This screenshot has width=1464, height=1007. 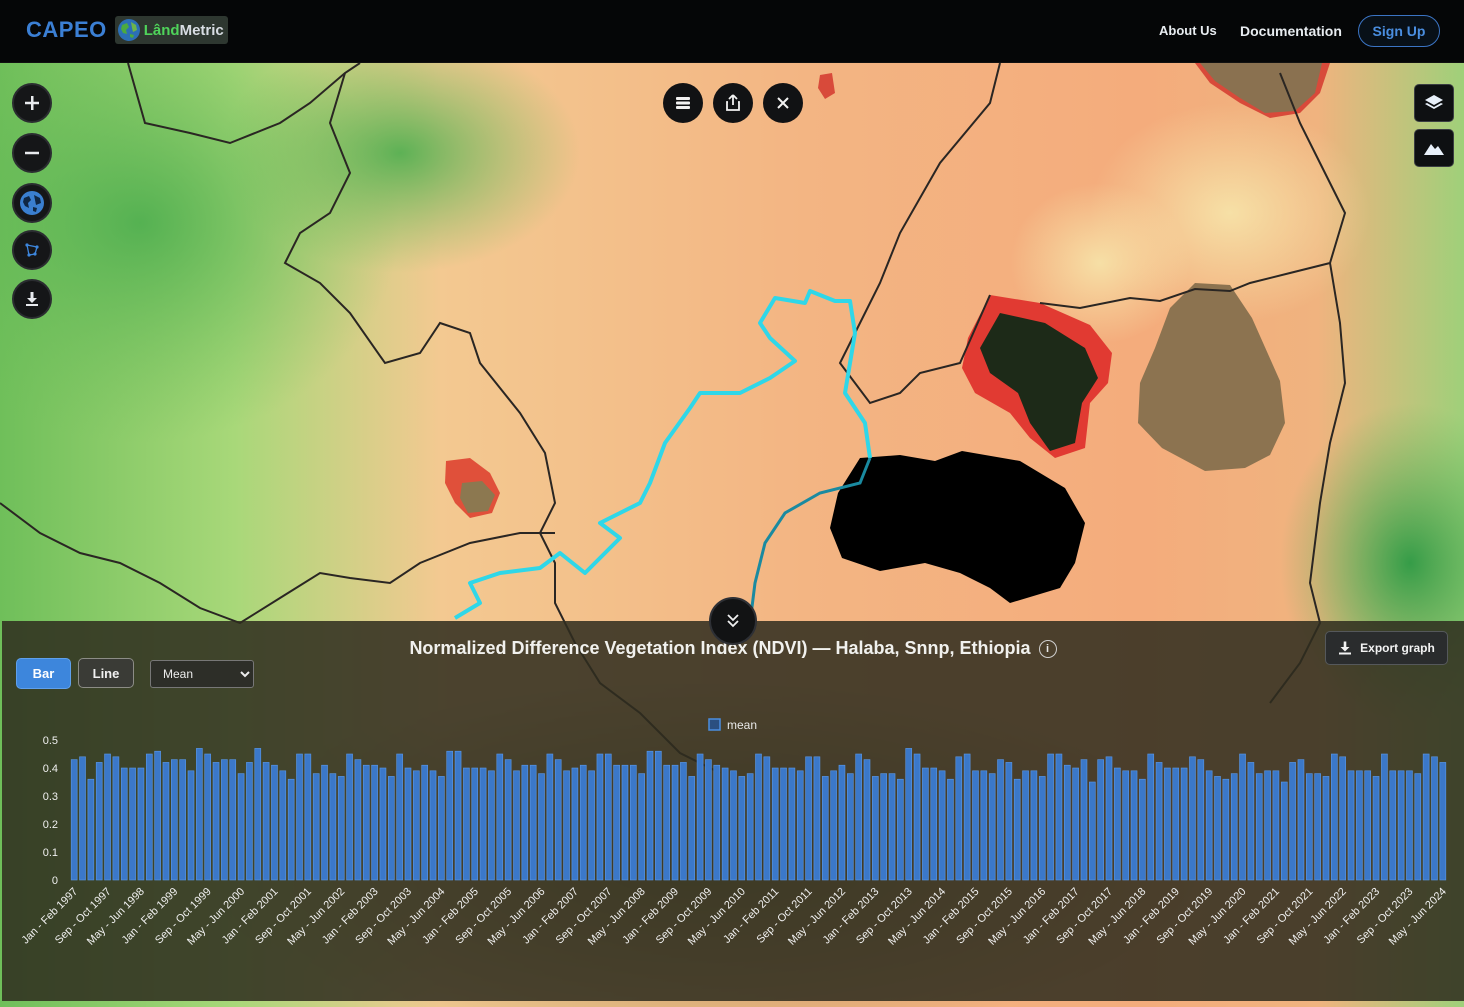 I want to click on x-tick-label: May - Jun 2024, so click(x=1418, y=917).